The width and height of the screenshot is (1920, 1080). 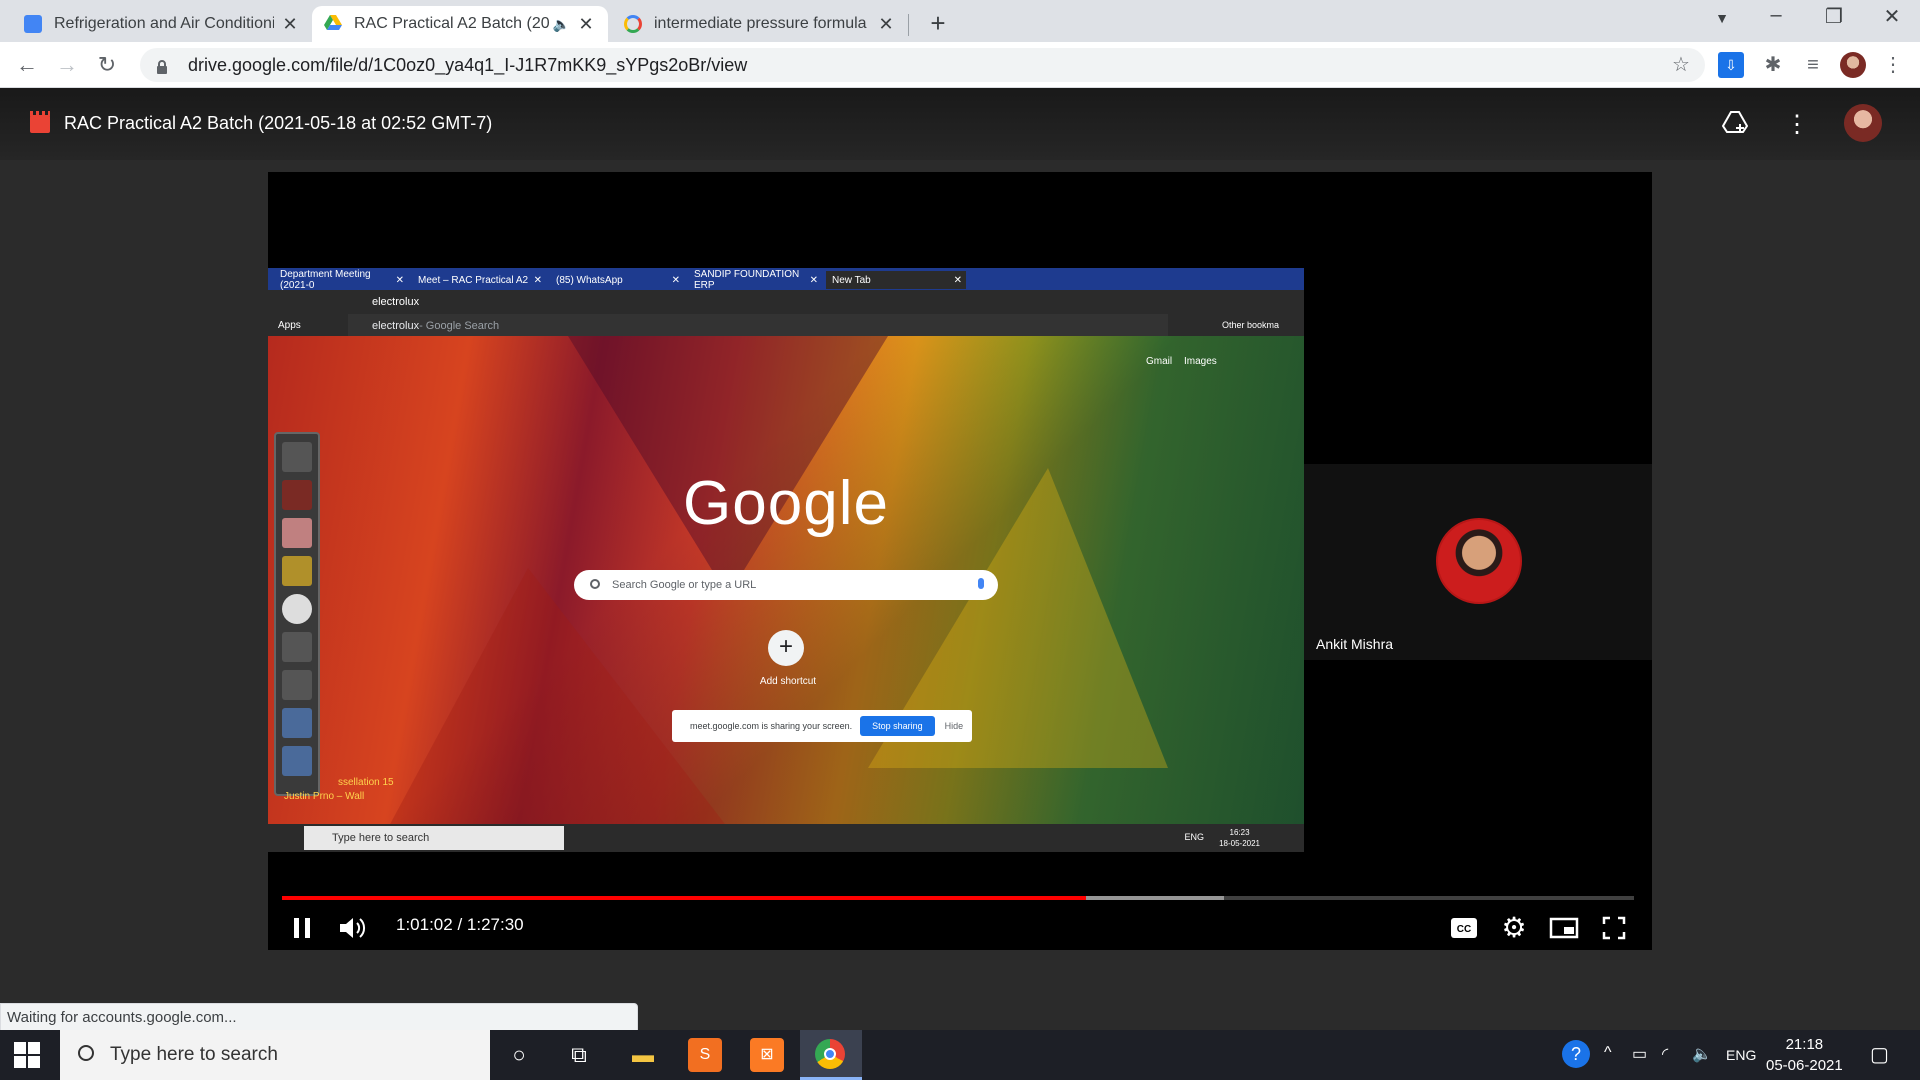 I want to click on add-shortcut-icon: +, so click(x=786, y=648).